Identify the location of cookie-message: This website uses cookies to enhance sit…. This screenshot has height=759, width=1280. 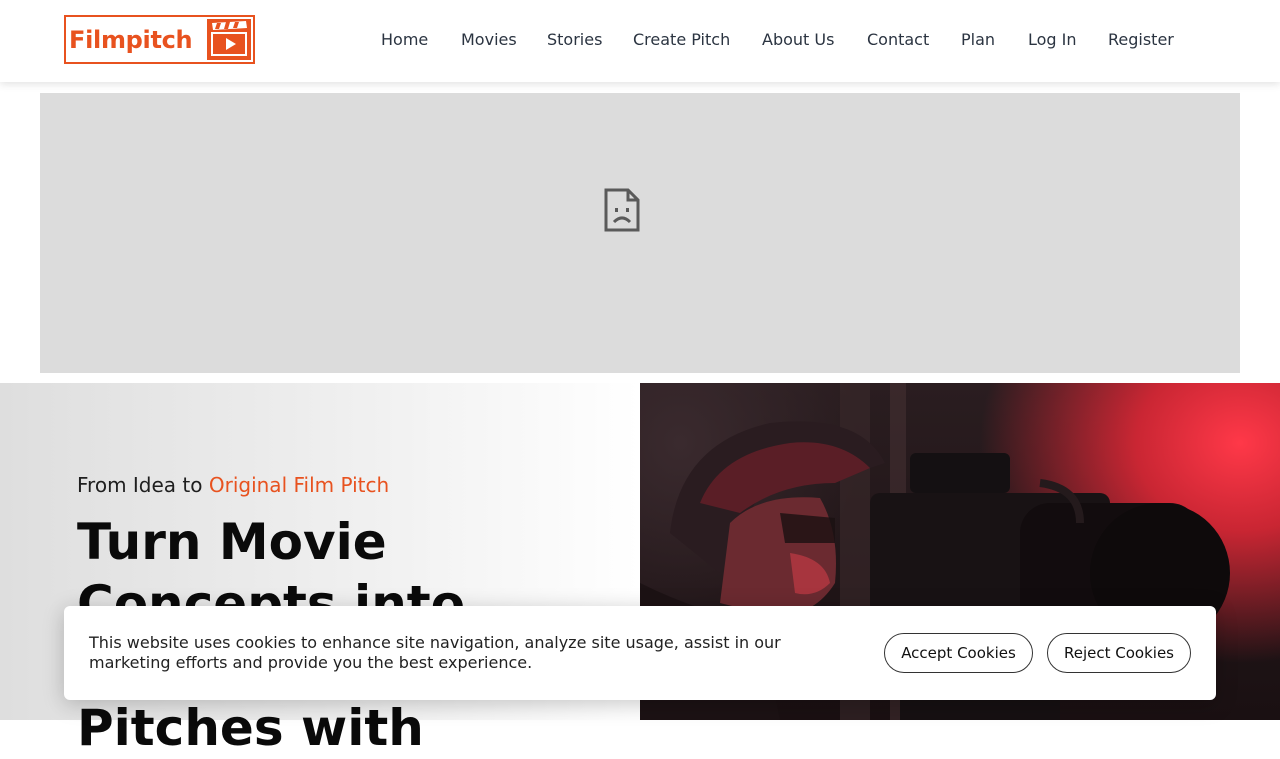
(435, 652).